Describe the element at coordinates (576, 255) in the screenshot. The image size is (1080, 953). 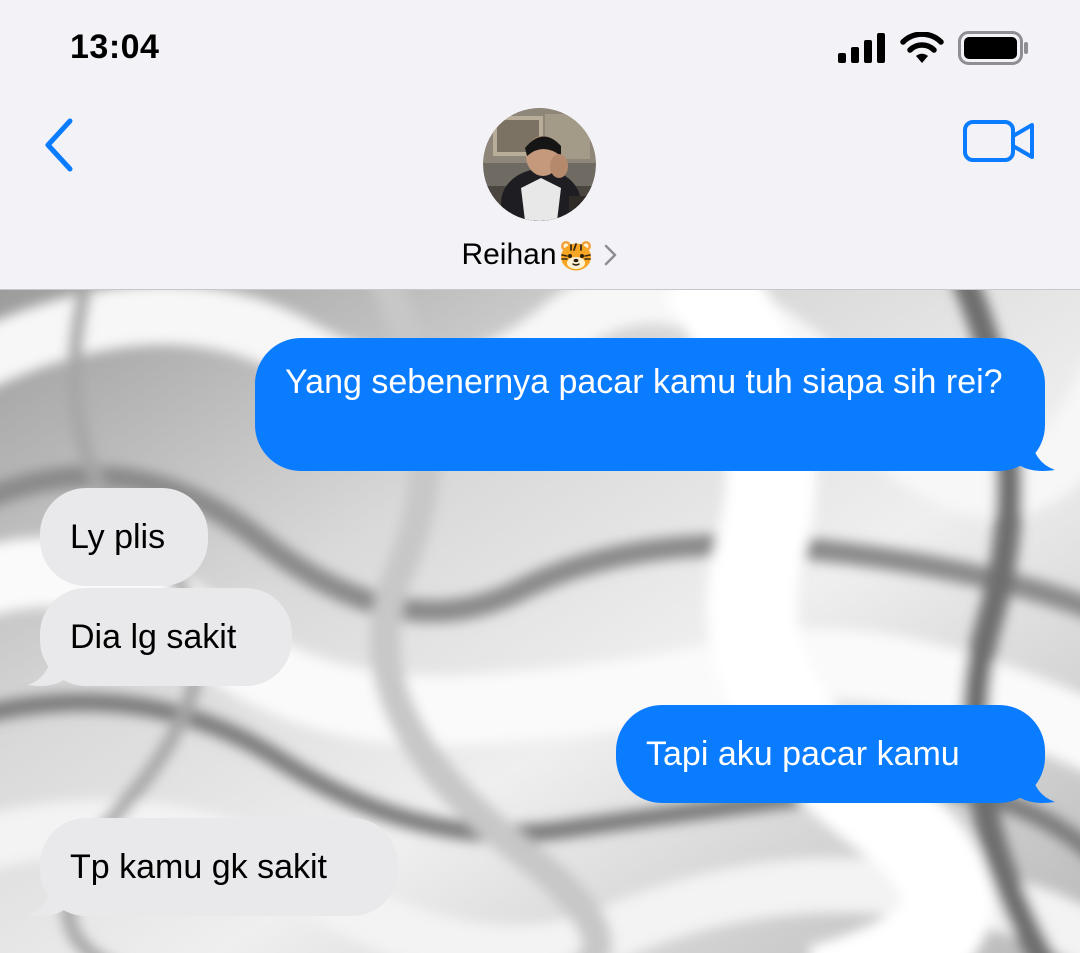
I see `tiger-face-emoji-icon` at that location.